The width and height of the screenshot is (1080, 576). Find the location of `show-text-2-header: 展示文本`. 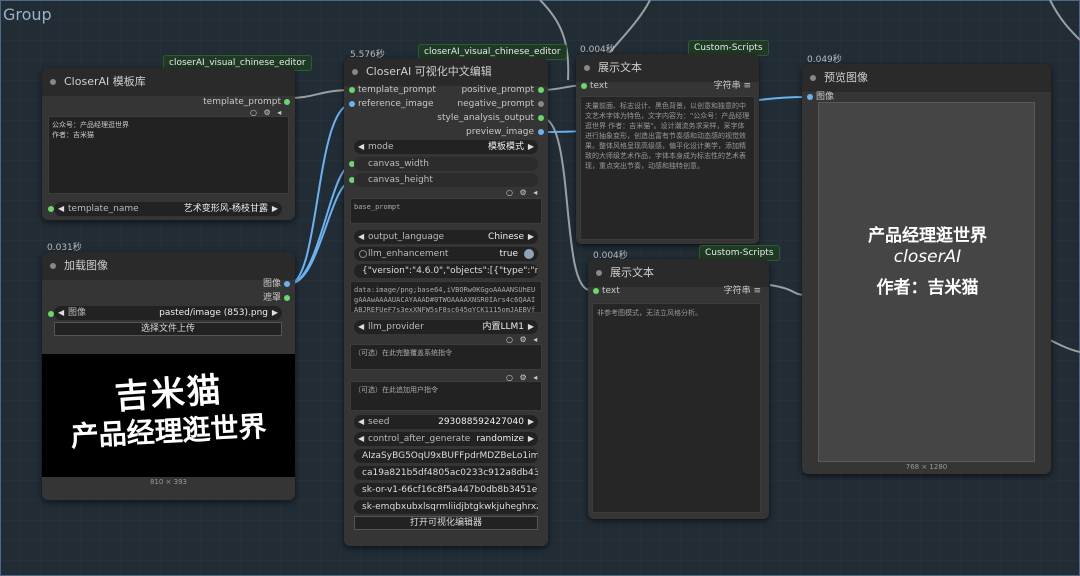

show-text-2-header: 展示文本 is located at coordinates (678, 273).